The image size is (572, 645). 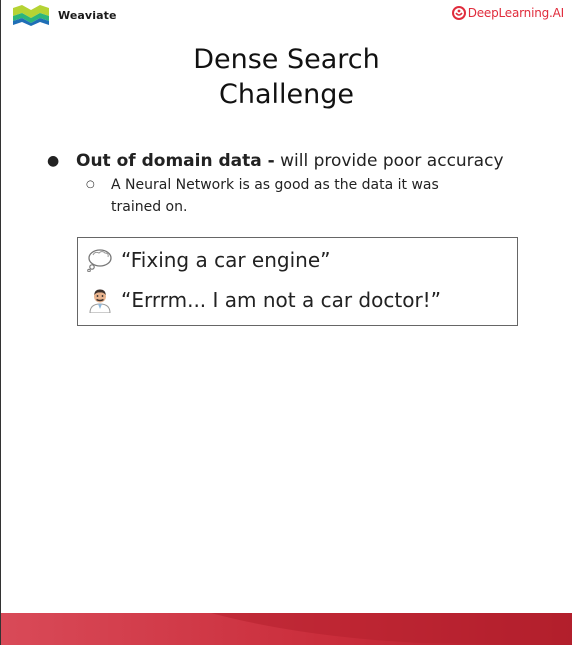 What do you see at coordinates (281, 300) in the screenshot?
I see `quote-text-2: “Errrm... I am not a car doctor!”` at bounding box center [281, 300].